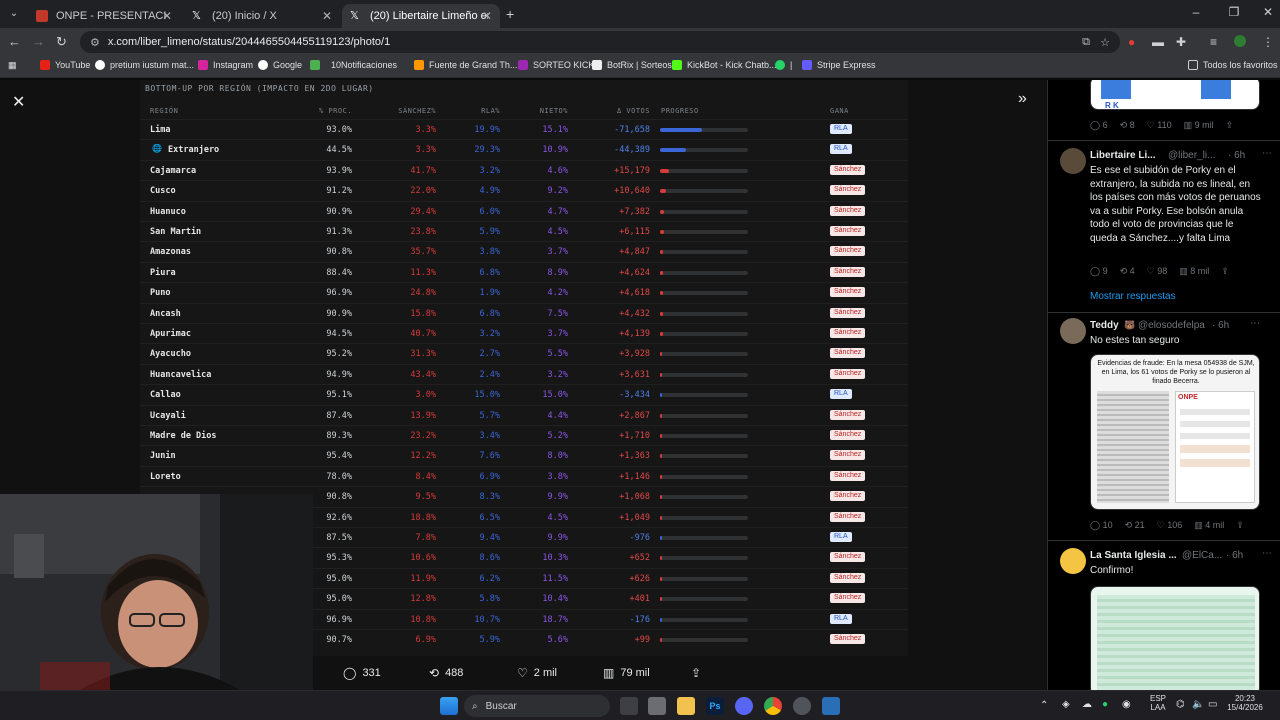  What do you see at coordinates (1175, 638) in the screenshot?
I see `tweet-media` at bounding box center [1175, 638].